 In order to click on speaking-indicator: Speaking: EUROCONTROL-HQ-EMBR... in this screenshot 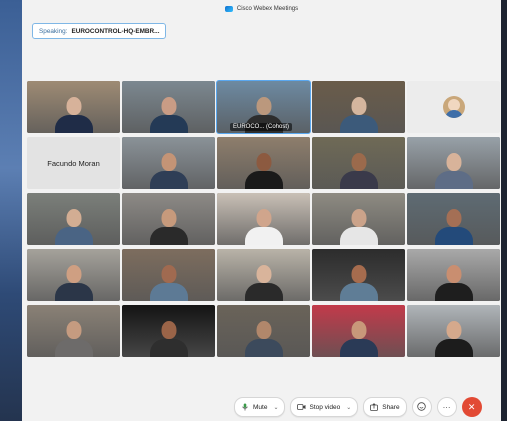, I will do `click(99, 31)`.